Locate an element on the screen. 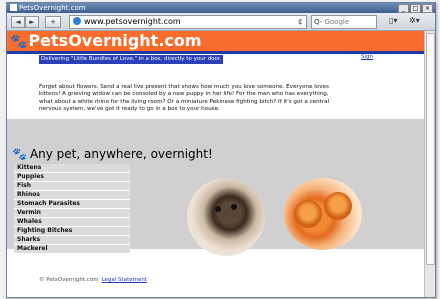 Image resolution: width=440 pixels, height=299 pixels. footer: © PetsOvernight.com Legal Statement is located at coordinates (93, 280).